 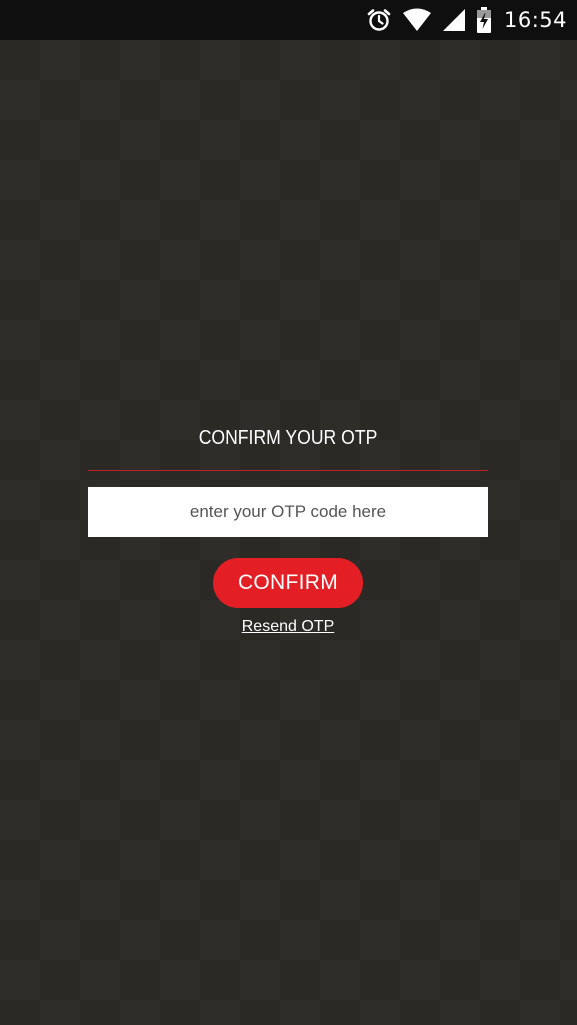 I want to click on title-divider, so click(x=288, y=470).